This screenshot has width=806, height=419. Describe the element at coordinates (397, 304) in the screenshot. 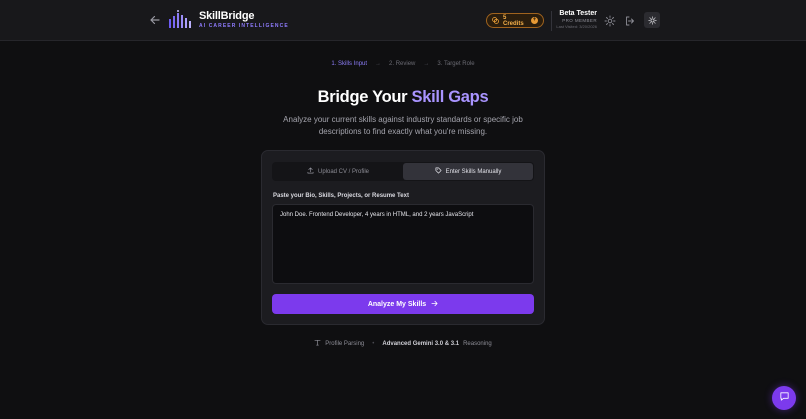

I see `analyze-label: Analyze My Skills` at that location.